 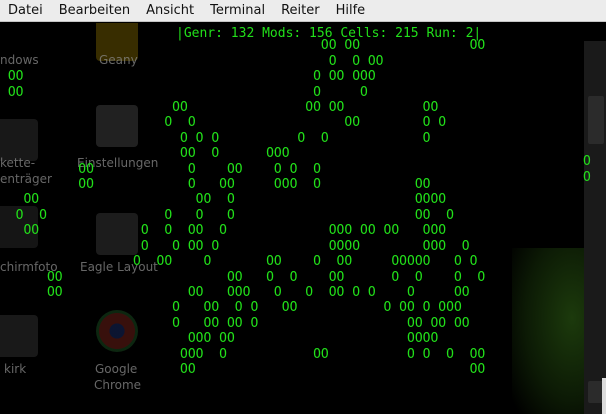 I want to click on menu-terminal: Terminal, so click(x=237, y=11).